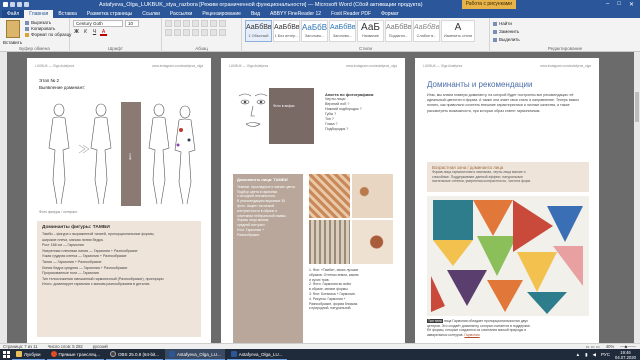 This screenshot has width=640, height=360. What do you see at coordinates (195, 32) in the screenshot?
I see `justify-icon` at bounding box center [195, 32].